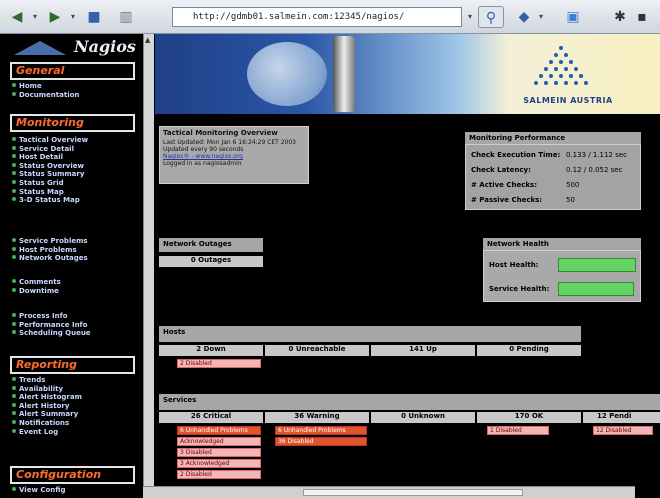 The width and height of the screenshot is (660, 498). I want to click on section-reporting: Reporting, so click(72, 365).